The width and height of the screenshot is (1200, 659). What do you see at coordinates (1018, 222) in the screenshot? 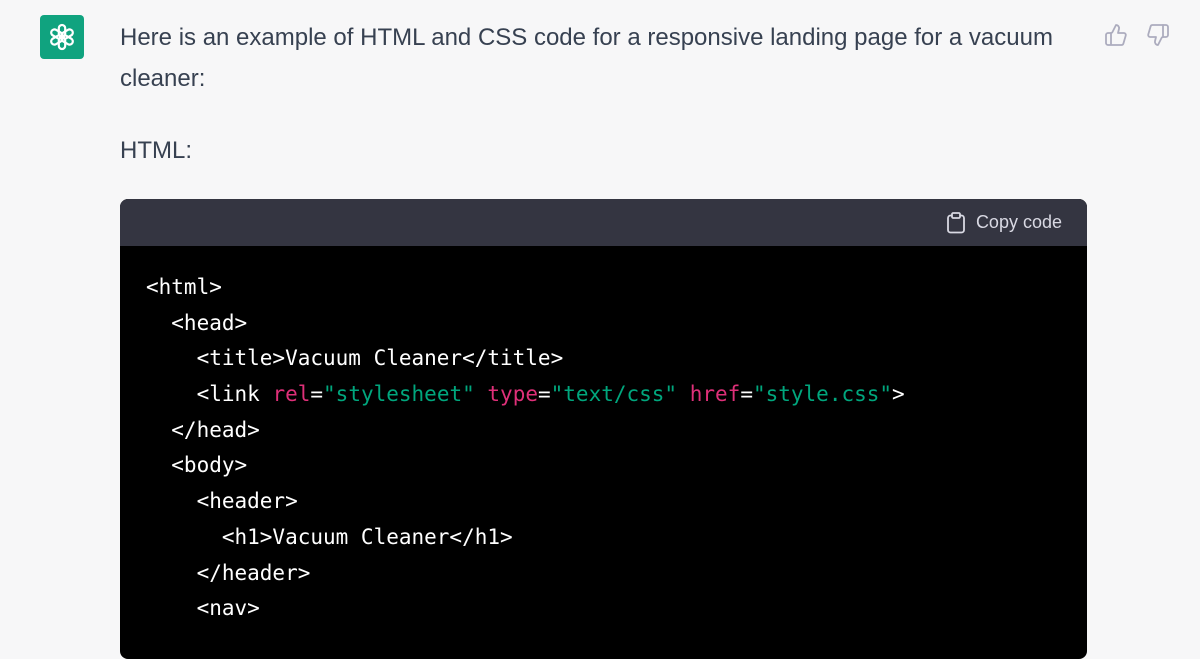
I see `copy-code-label: Copy code` at bounding box center [1018, 222].